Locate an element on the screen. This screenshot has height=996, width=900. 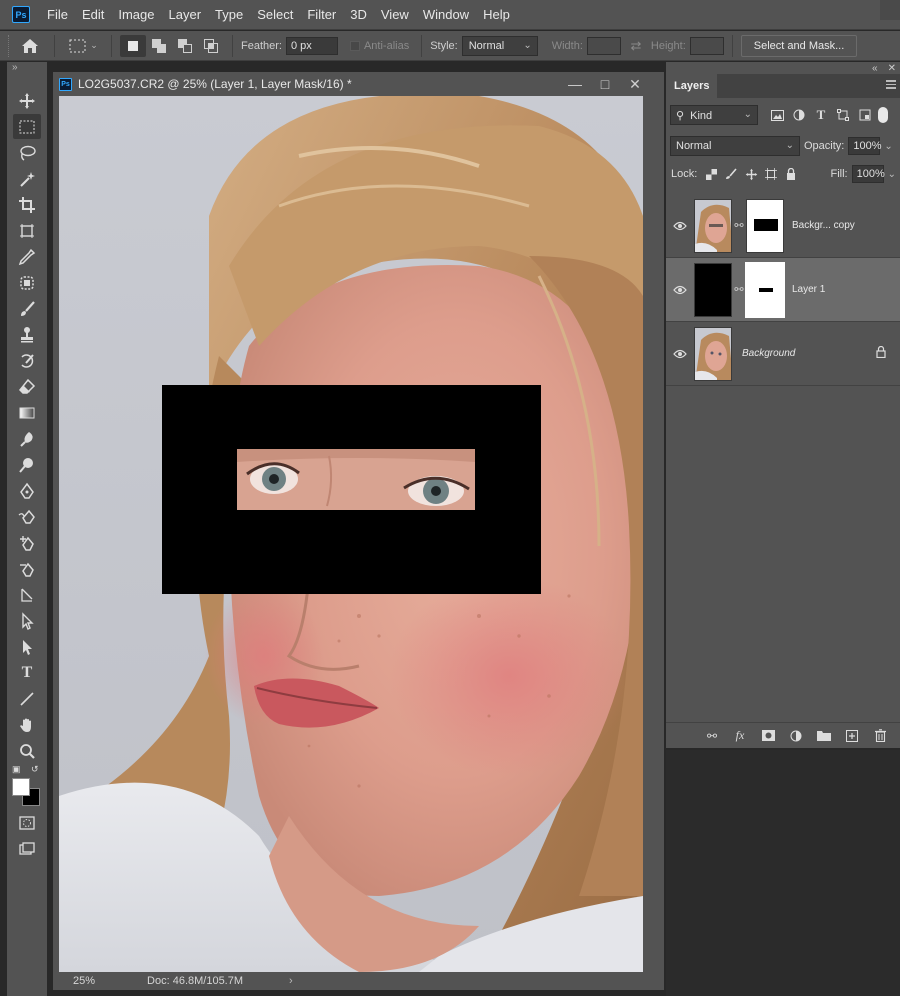
quick-mask-icon is located at coordinates (27, 822).